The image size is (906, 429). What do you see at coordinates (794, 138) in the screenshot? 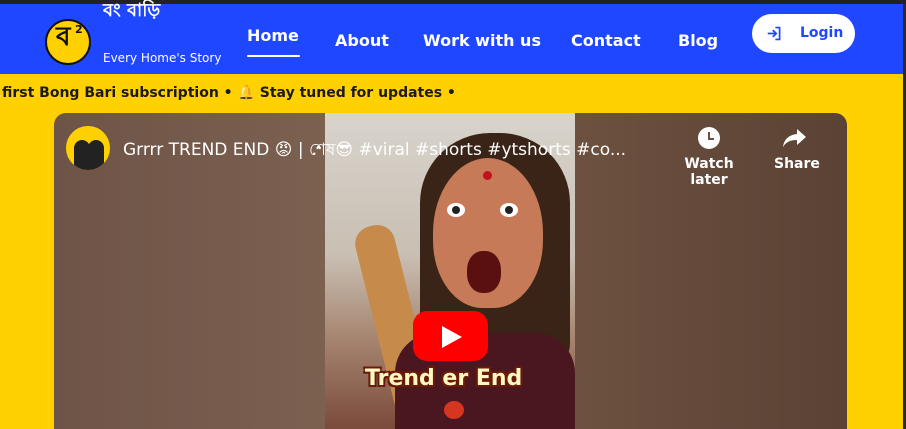
I see `share-arrow-icon` at bounding box center [794, 138].